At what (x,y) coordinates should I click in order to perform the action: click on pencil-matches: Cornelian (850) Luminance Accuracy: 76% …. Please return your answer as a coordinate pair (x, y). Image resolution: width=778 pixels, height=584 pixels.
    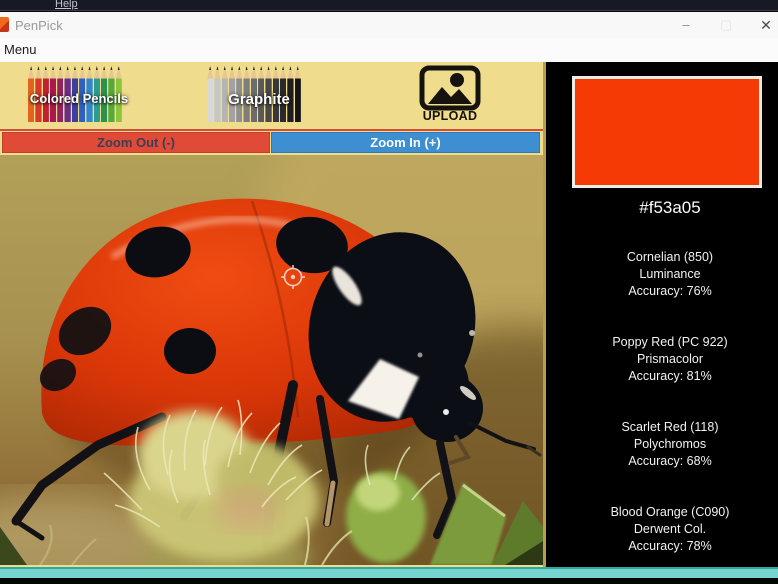
    Looking at the image, I should click on (670, 402).